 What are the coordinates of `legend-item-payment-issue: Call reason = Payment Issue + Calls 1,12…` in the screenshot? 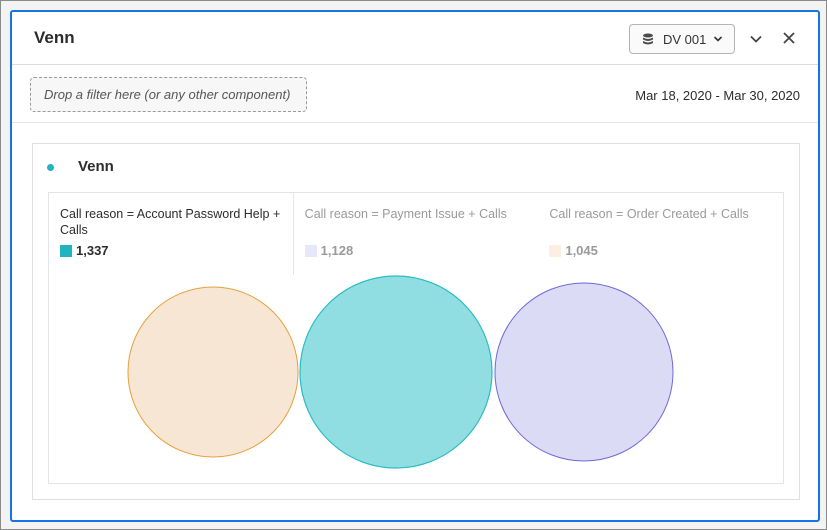 It's located at (416, 234).